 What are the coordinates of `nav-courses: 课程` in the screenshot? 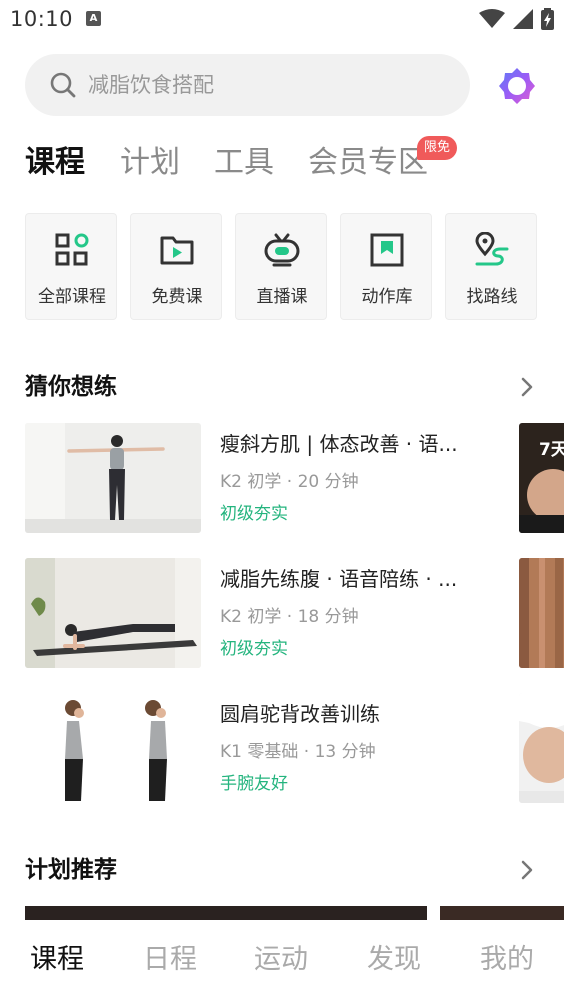 It's located at (57, 960).